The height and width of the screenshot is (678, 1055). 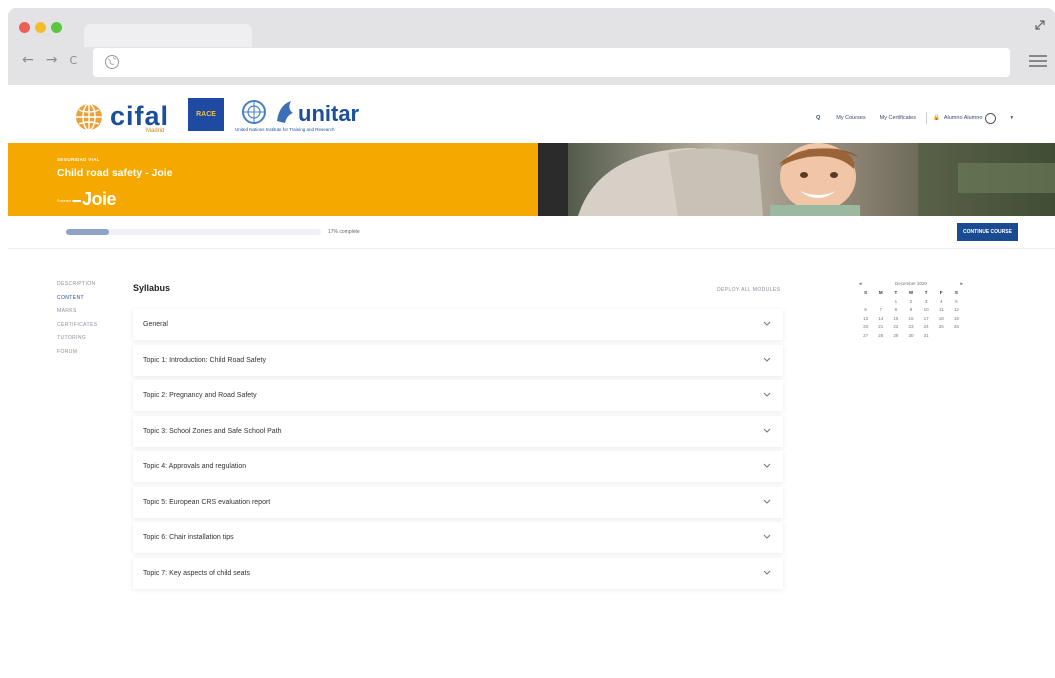 What do you see at coordinates (880, 310) in the screenshot?
I see `calendar-day: 7` at bounding box center [880, 310].